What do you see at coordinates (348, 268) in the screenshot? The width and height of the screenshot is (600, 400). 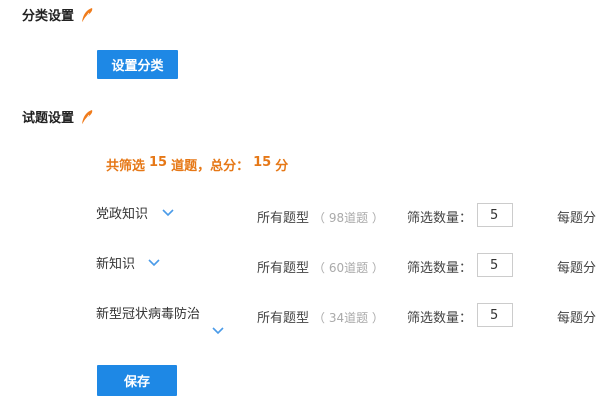 I see `question-type-count: （ 60道题 ）` at bounding box center [348, 268].